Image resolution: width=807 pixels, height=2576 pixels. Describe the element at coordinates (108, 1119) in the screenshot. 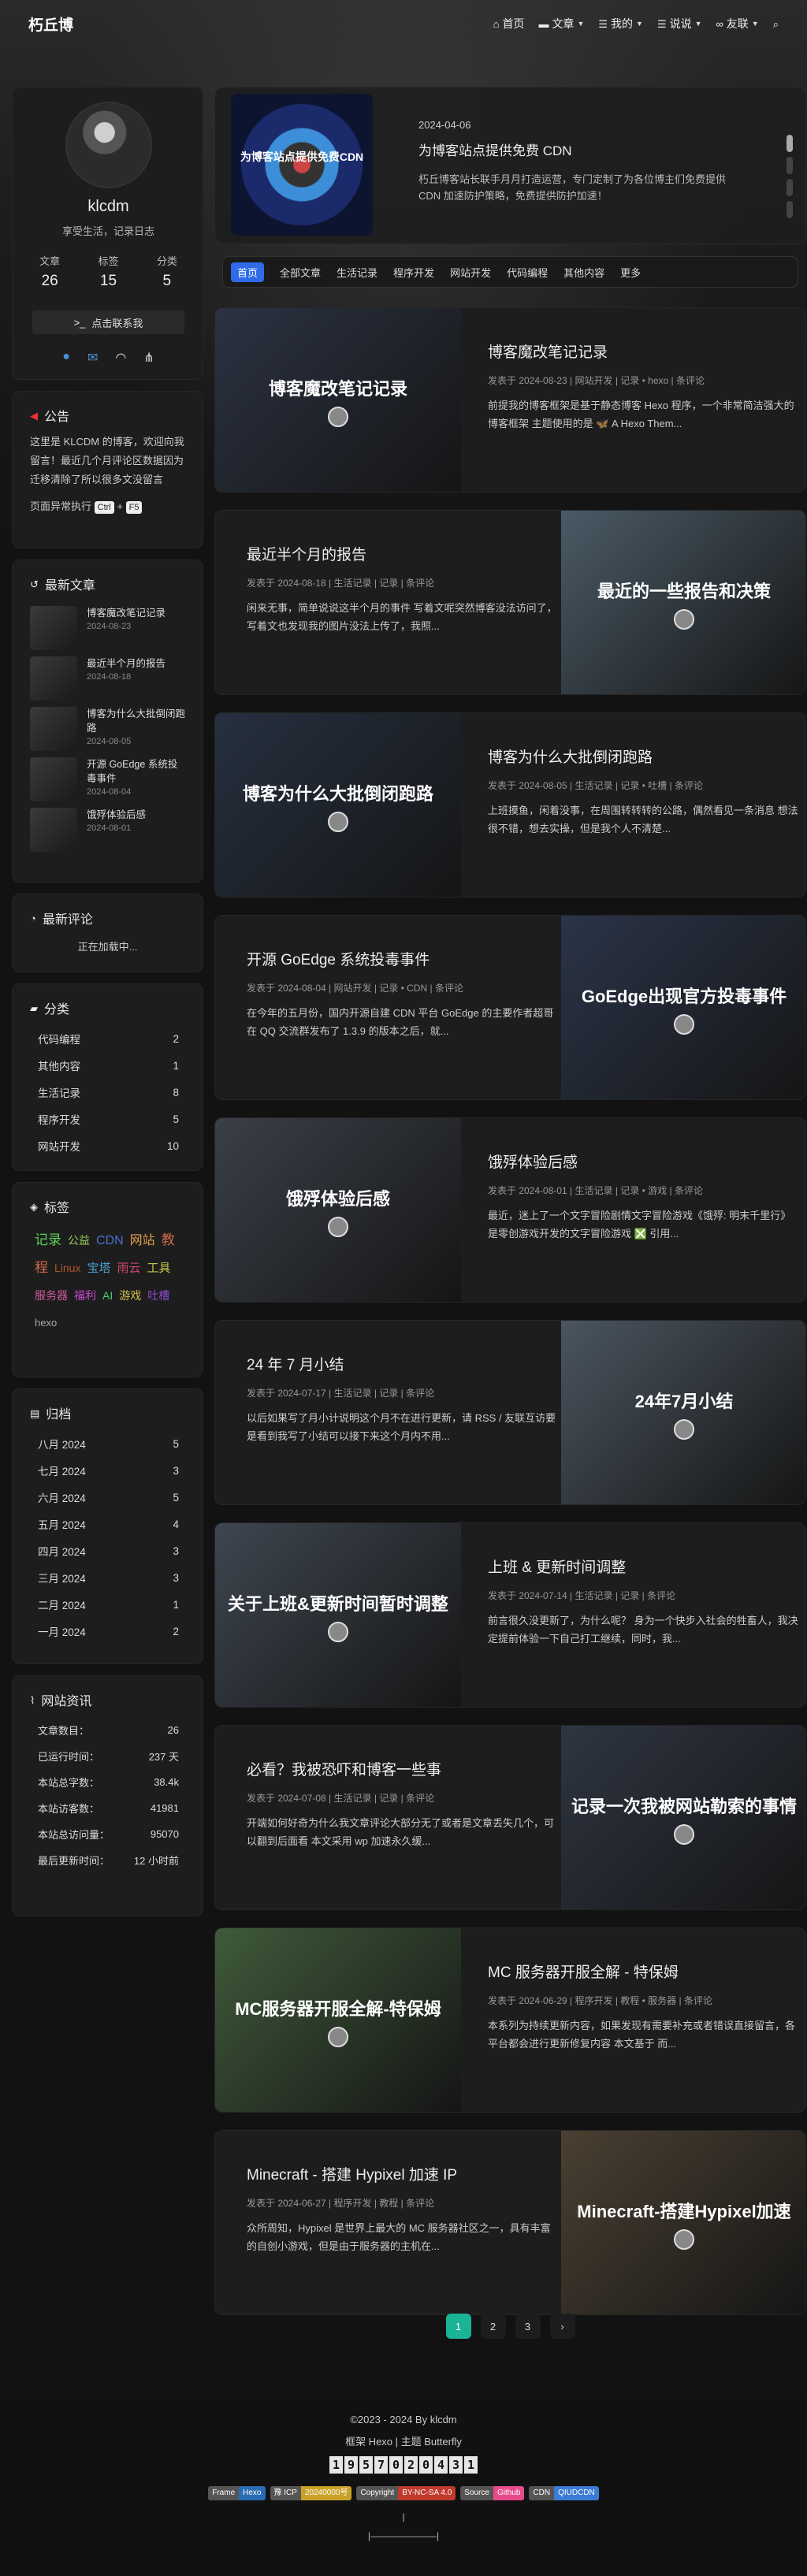

I see `category-item: 程序开发 5` at that location.